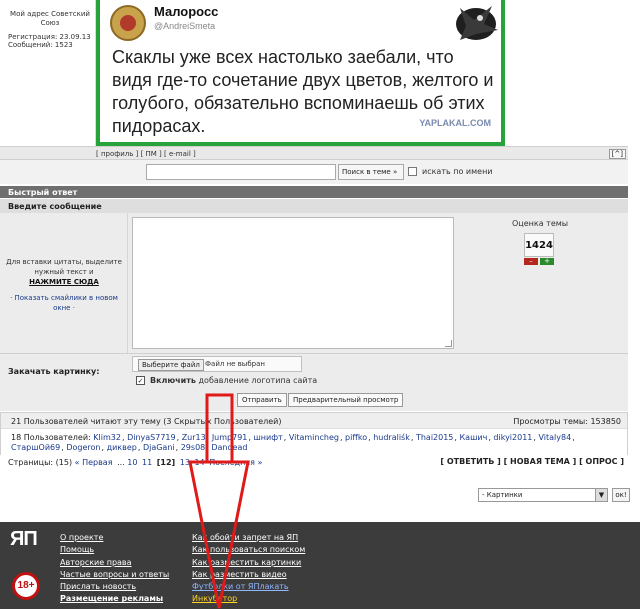 The width and height of the screenshot is (640, 609). What do you see at coordinates (434, 437) in the screenshot?
I see `reader-user-link: Thai2015` at bounding box center [434, 437].